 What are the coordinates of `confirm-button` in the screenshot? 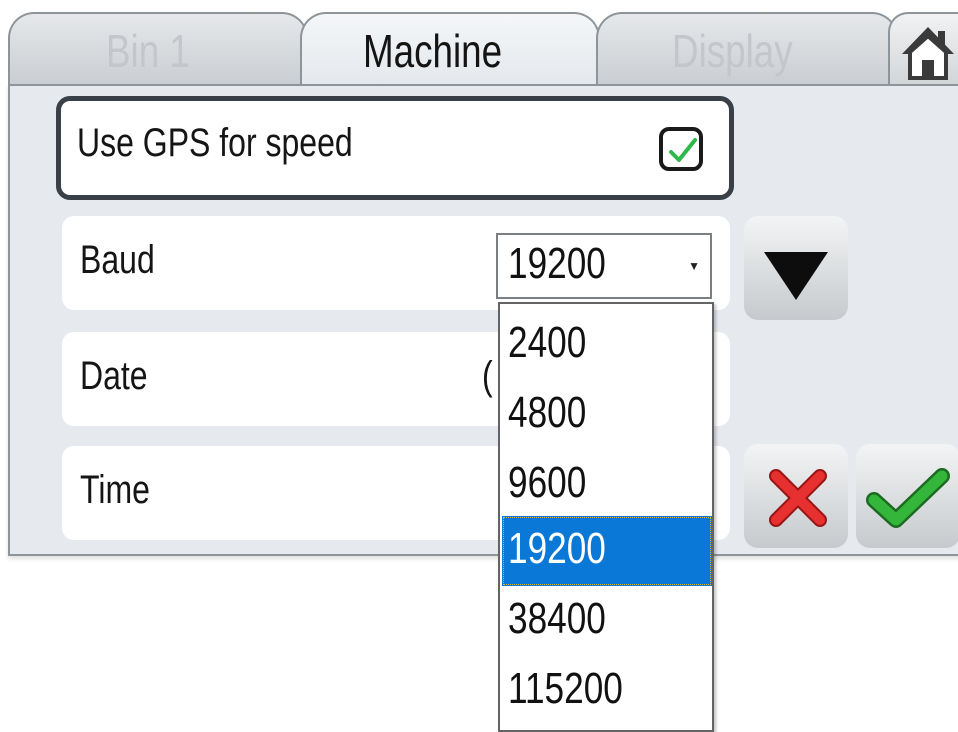 It's located at (907, 496).